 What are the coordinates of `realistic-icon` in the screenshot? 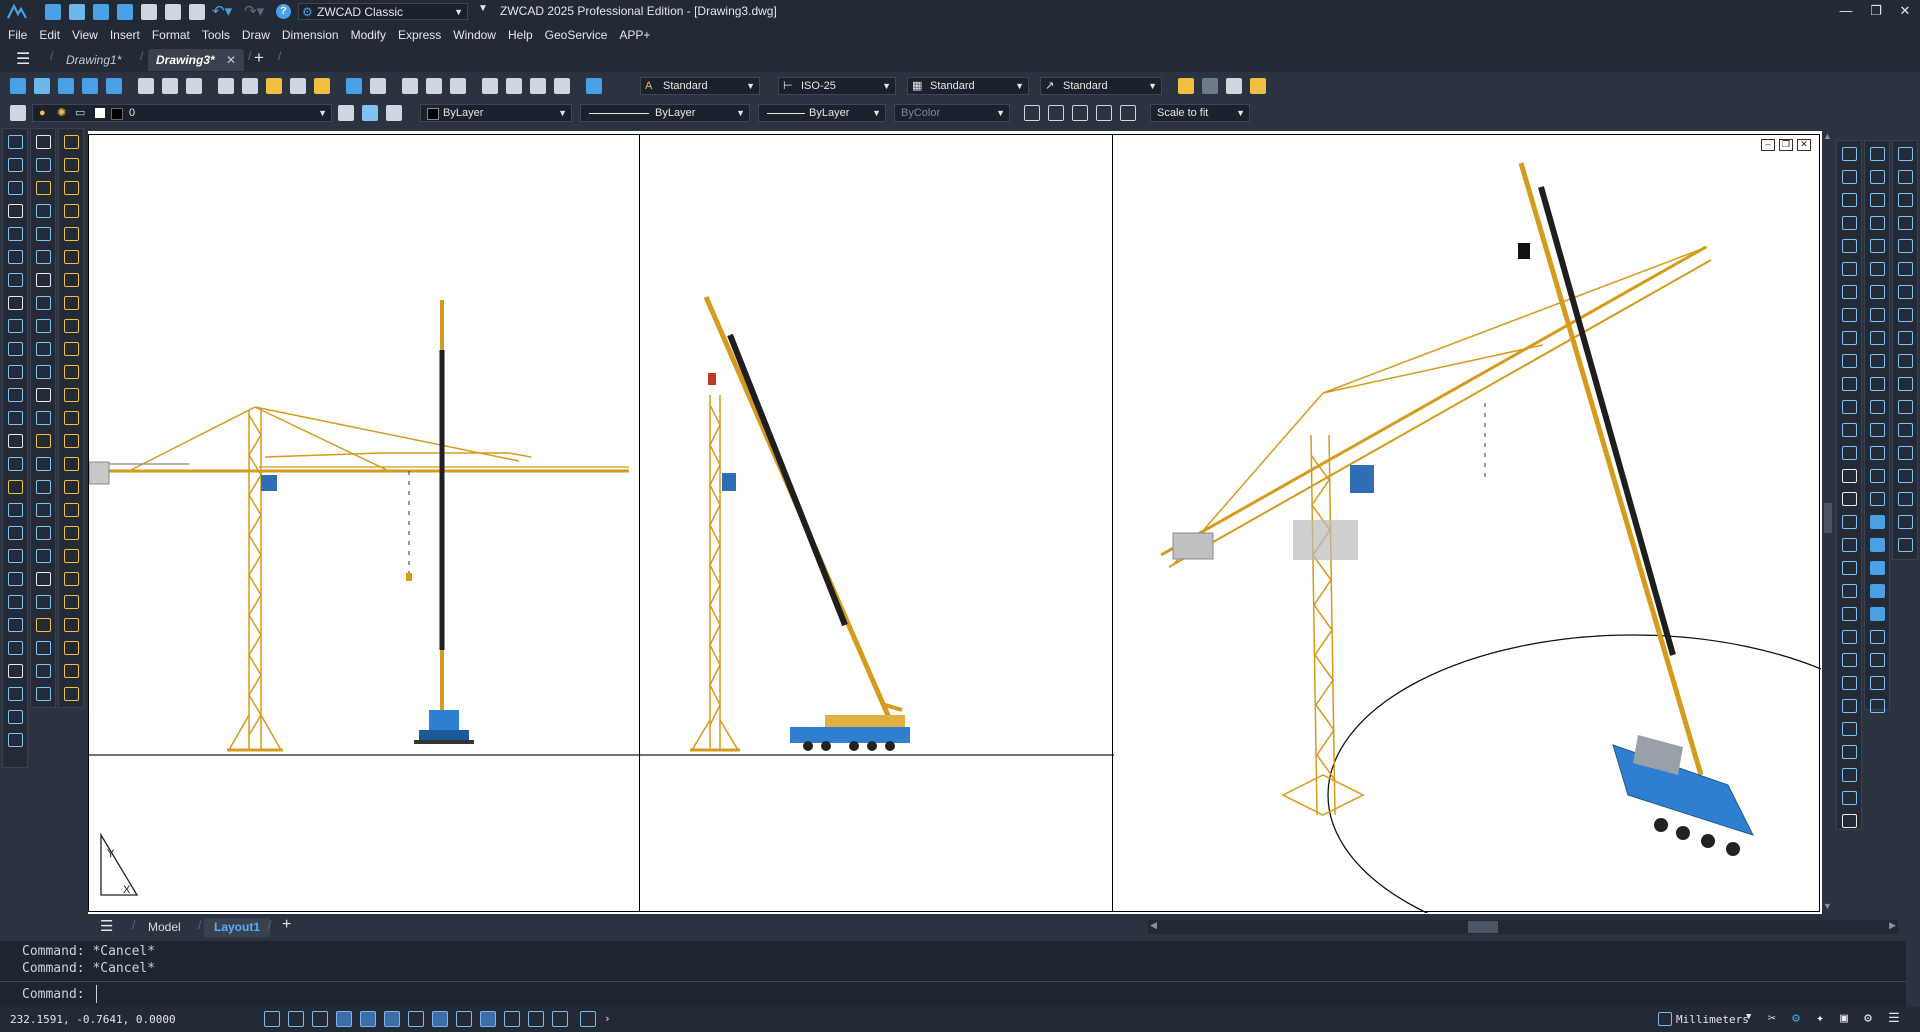 It's located at (1849, 775).